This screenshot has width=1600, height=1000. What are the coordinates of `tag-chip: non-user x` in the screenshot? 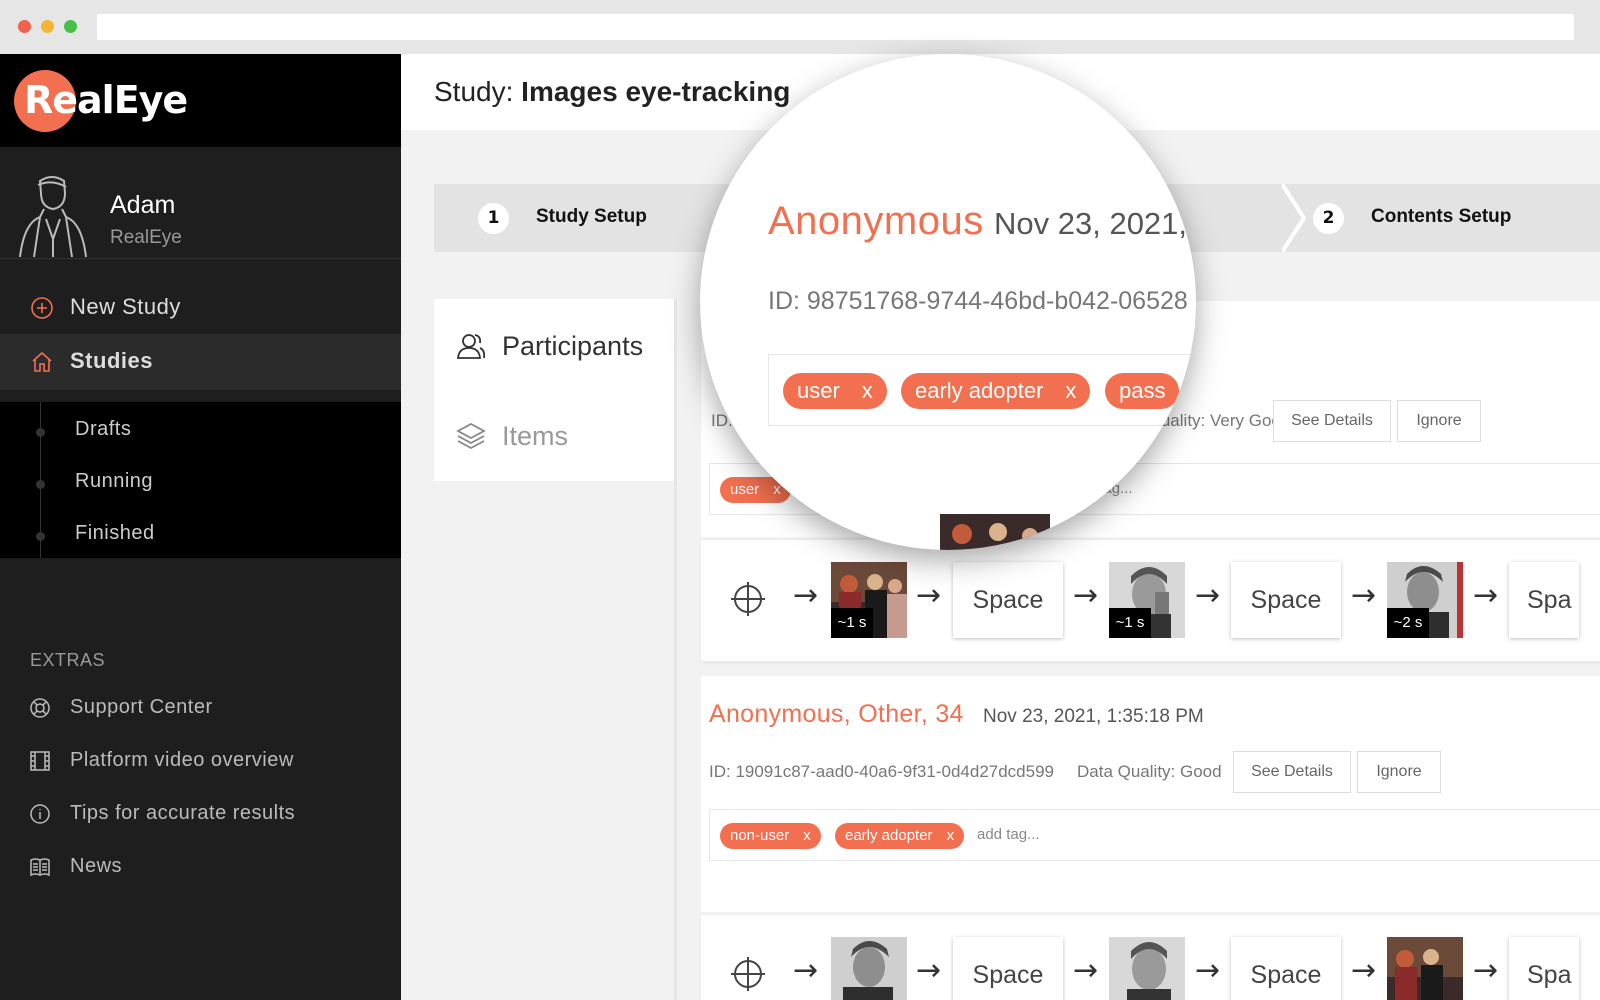 It's located at (770, 836).